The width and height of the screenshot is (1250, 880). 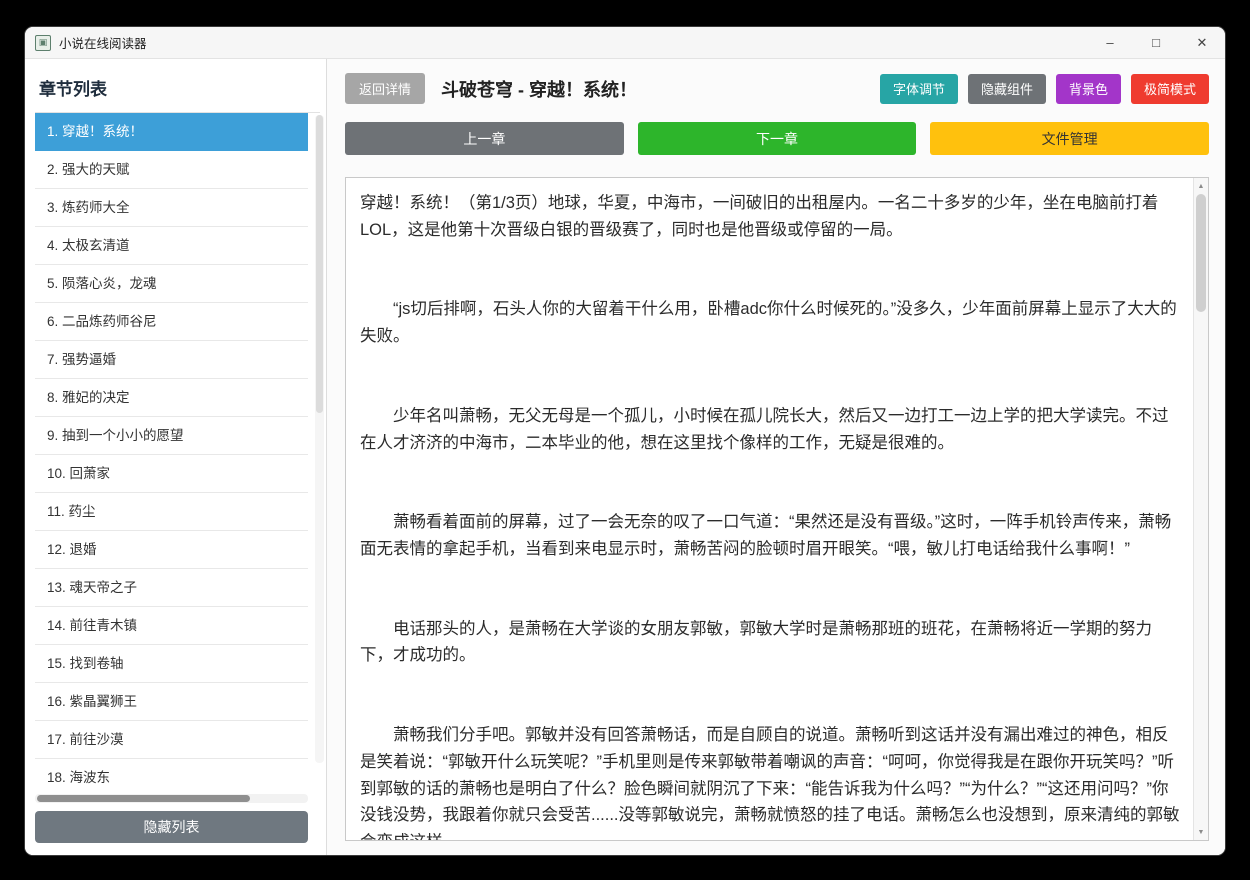 I want to click on app-icon: ▣, so click(x=43, y=42).